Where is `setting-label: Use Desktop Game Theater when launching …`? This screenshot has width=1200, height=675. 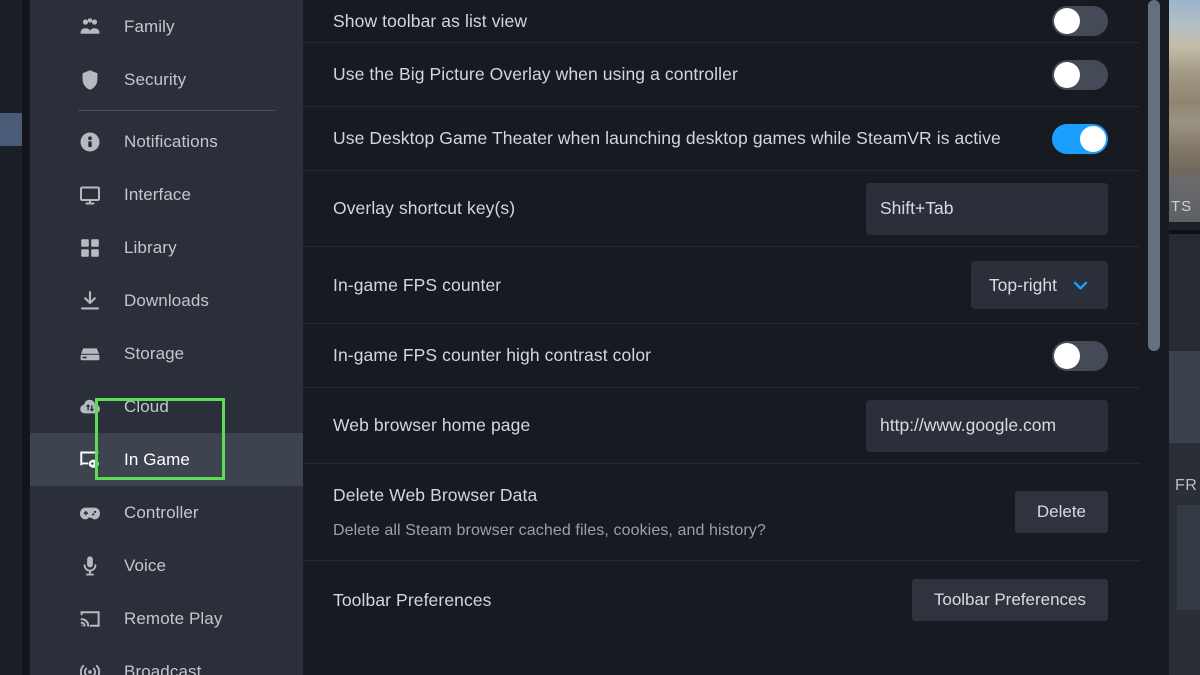 setting-label: Use Desktop Game Theater when launching … is located at coordinates (667, 138).